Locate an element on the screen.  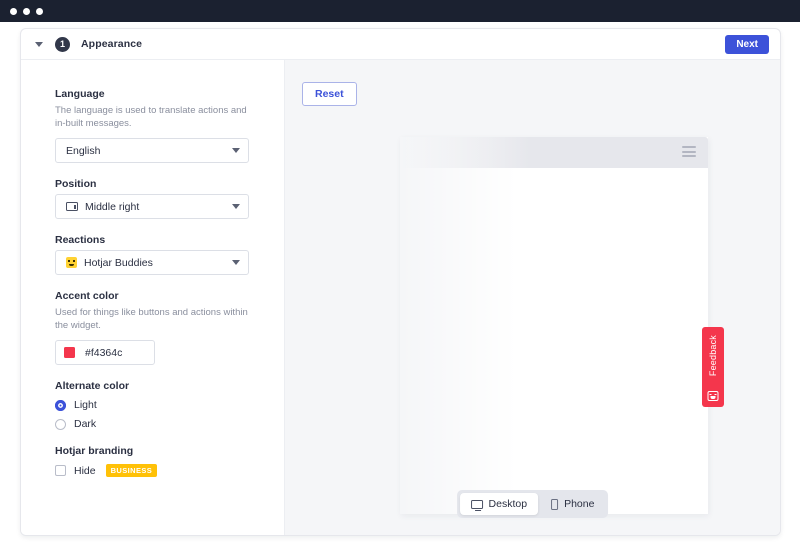
hide-branding-checkbox-row: Hide BUSINESS is located at coordinates (169, 471).